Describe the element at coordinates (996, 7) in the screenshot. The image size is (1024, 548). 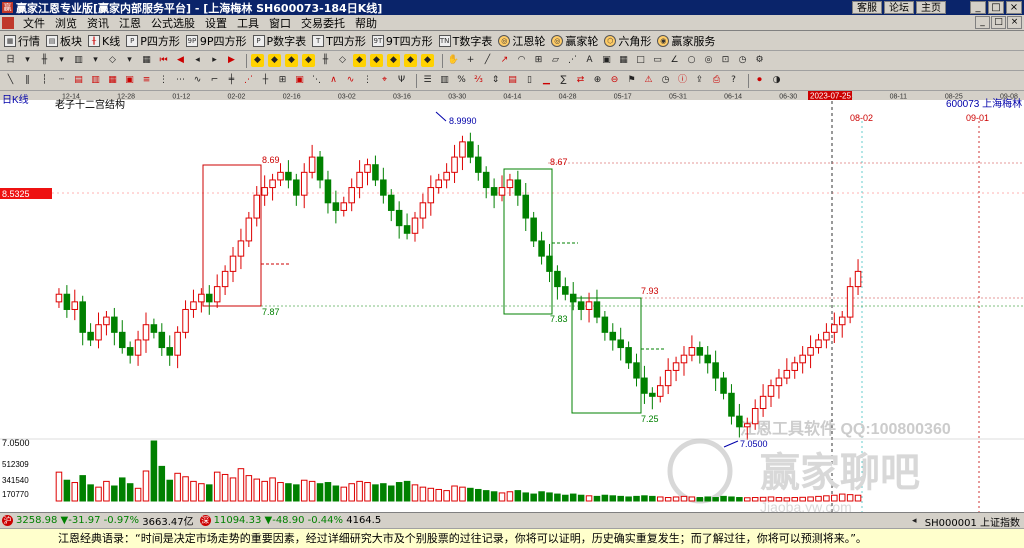
I see `maximize-button: □` at that location.